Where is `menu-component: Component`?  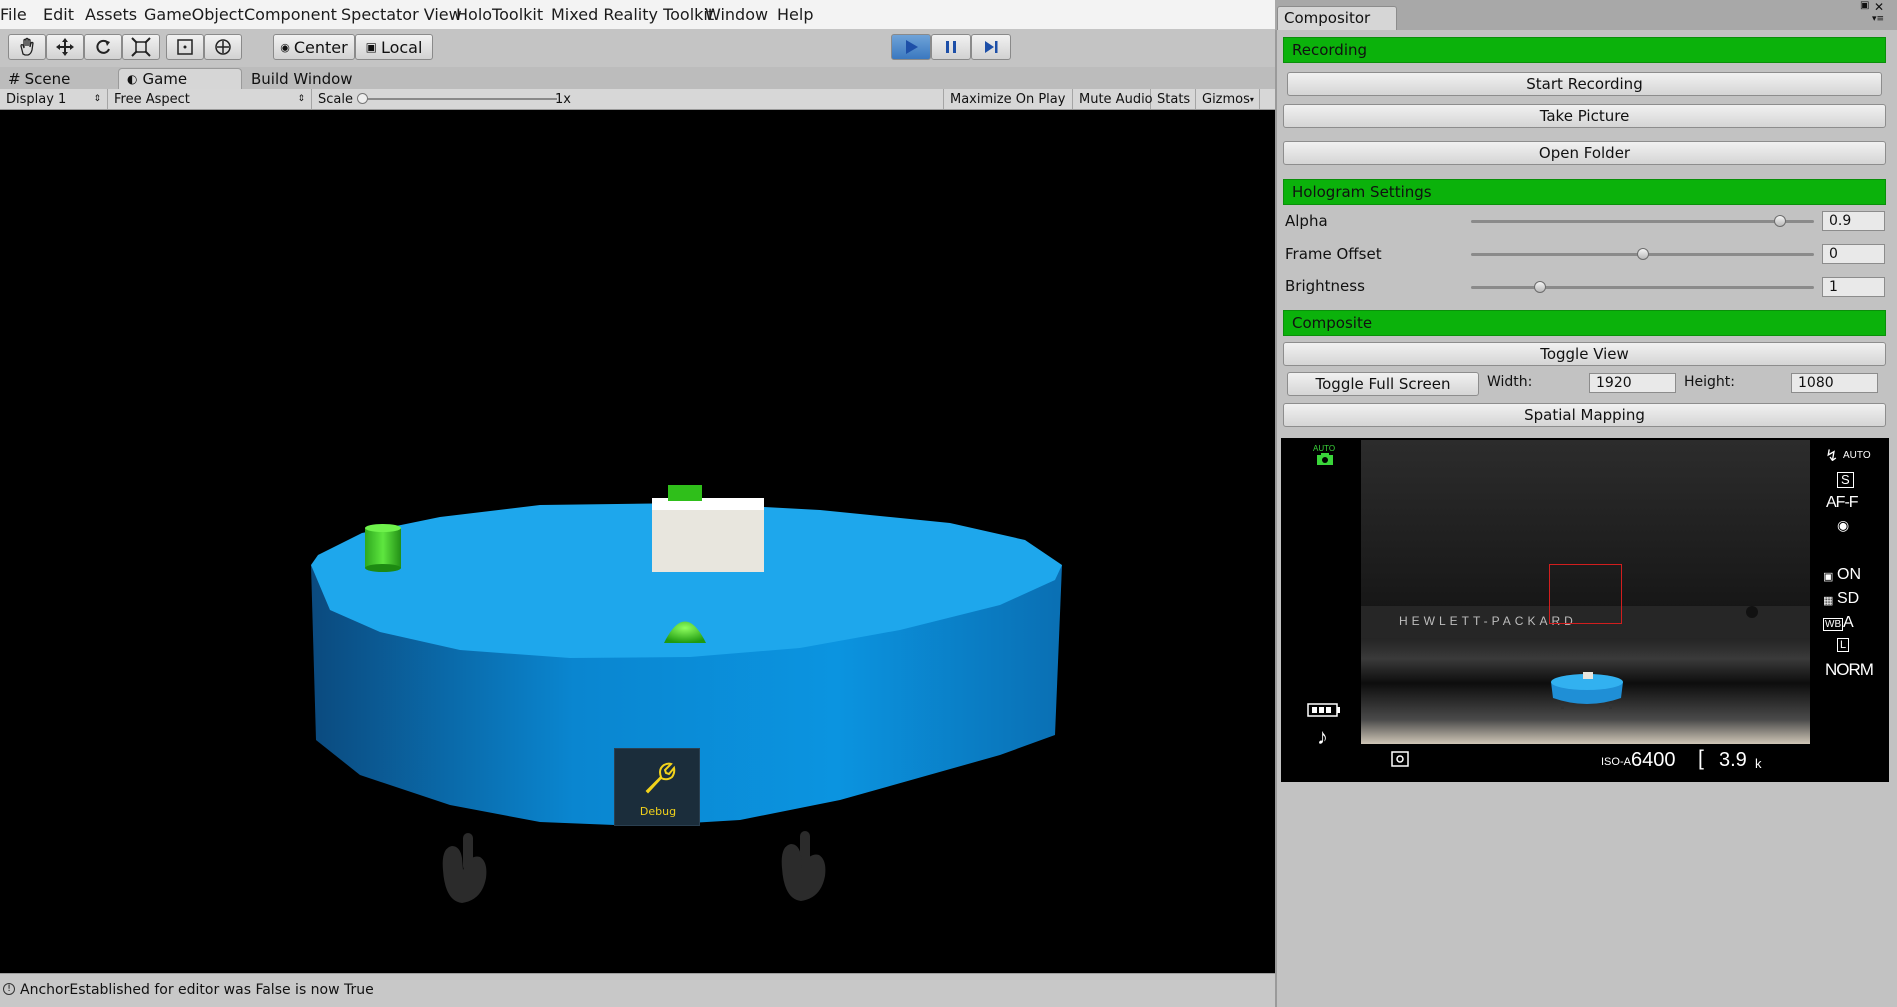 menu-component: Component is located at coordinates (290, 14).